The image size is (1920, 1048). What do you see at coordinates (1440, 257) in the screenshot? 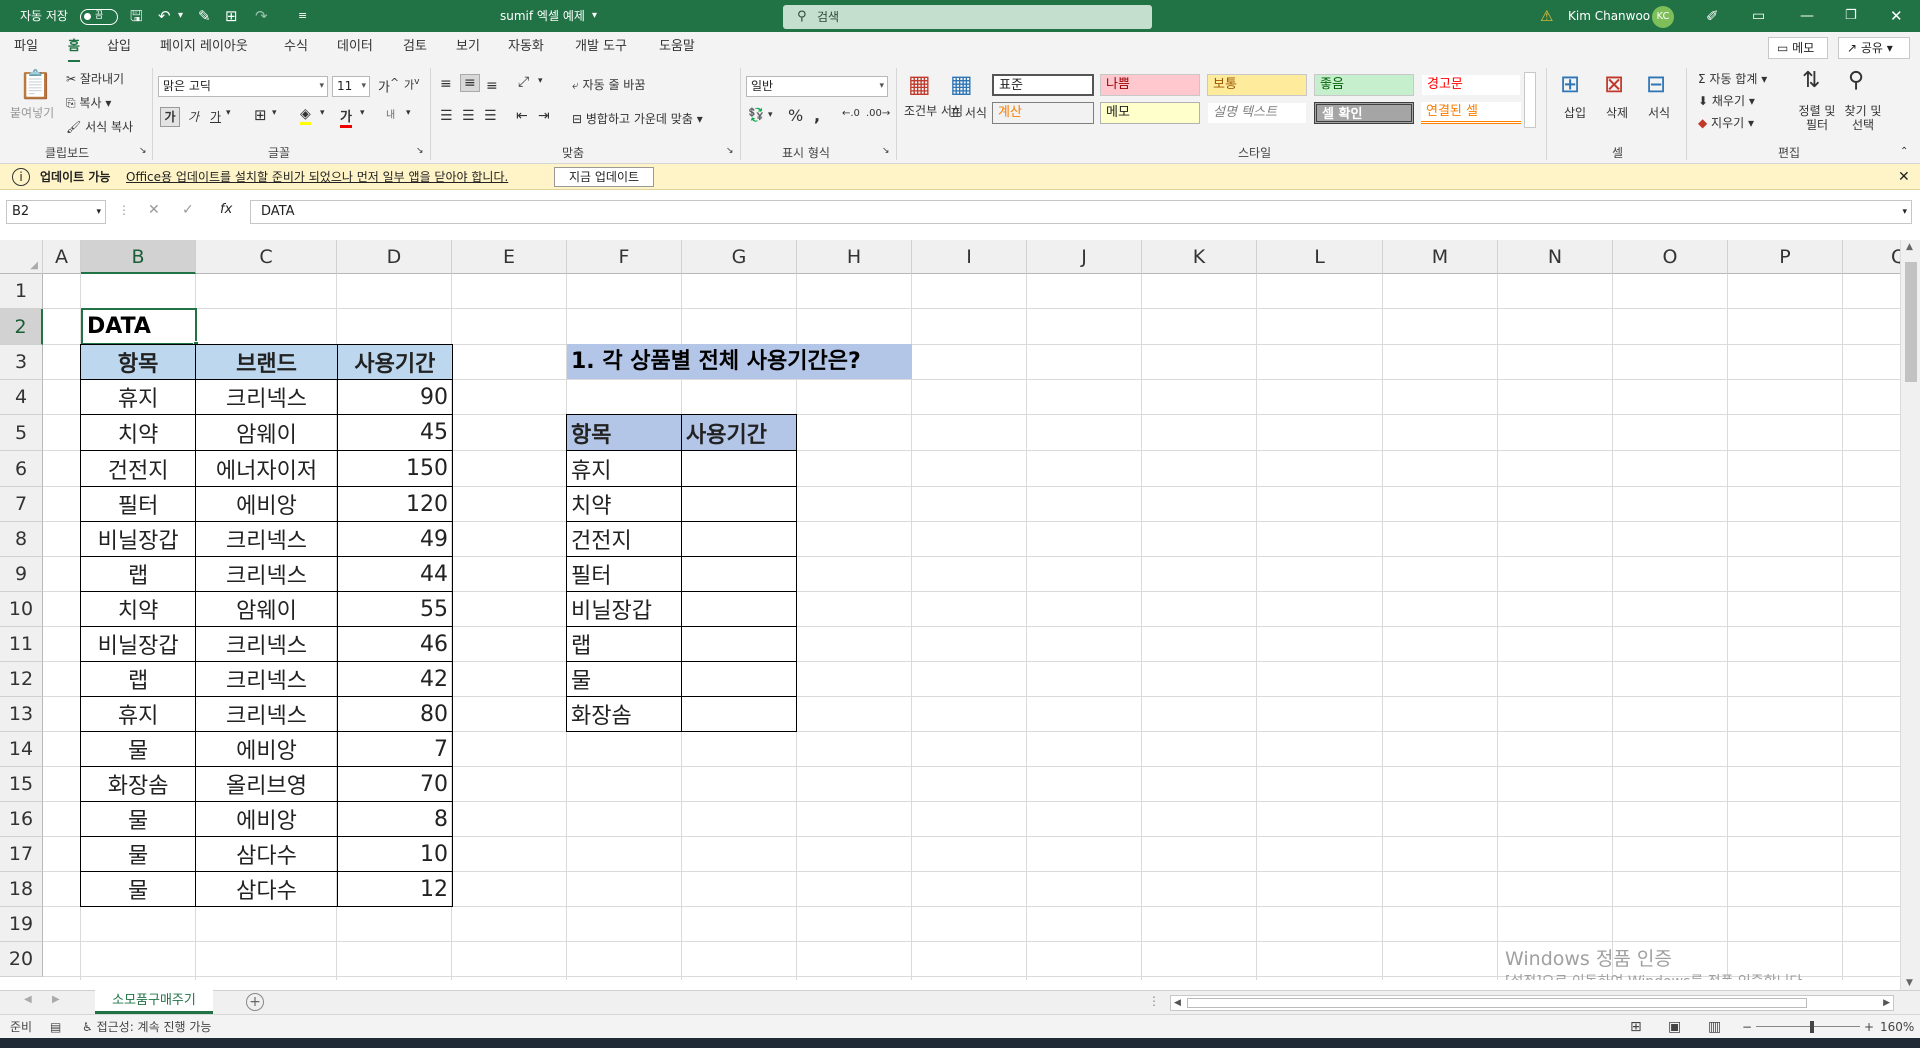
I see `column-header: M` at bounding box center [1440, 257].